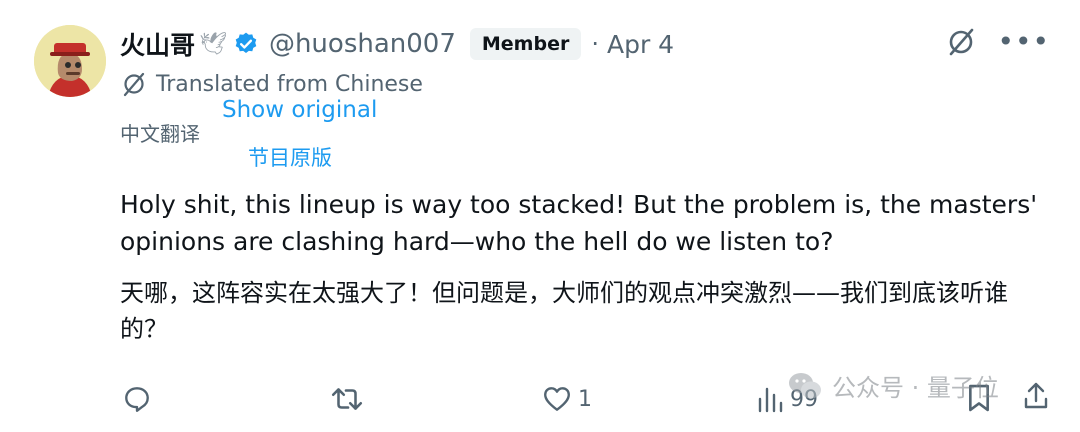  I want to click on like-button: 1, so click(567, 399).